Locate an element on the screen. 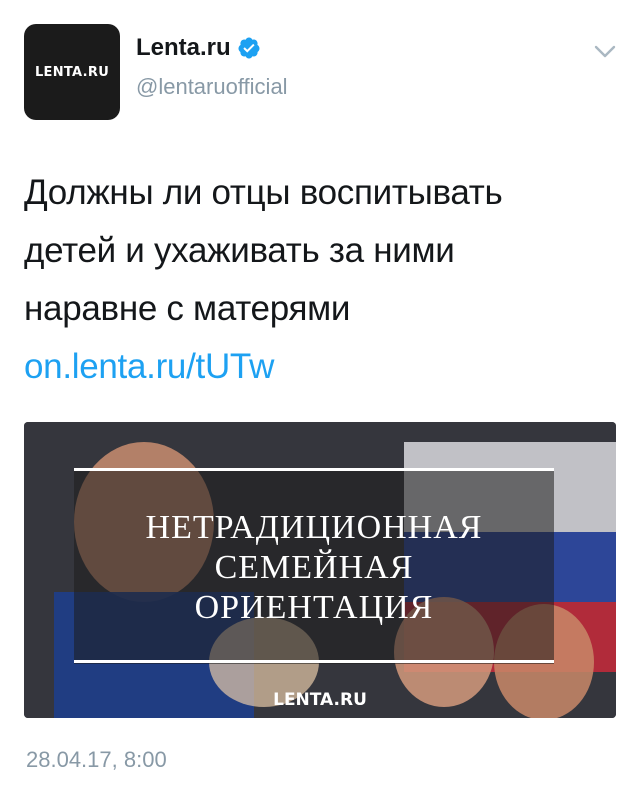 Image resolution: width=639 pixels, height=796 pixels. media-headline-line: ОРИЕНТАЦИЯ is located at coordinates (314, 607).